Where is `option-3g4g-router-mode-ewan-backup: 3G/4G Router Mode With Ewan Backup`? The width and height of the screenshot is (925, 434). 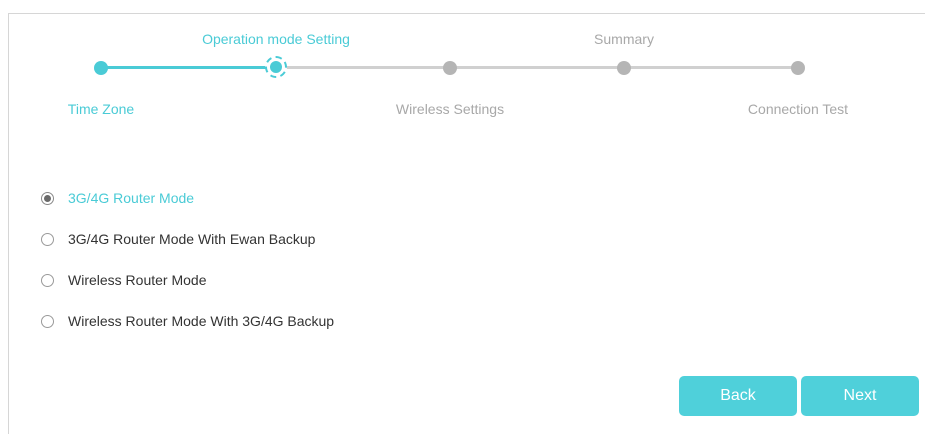
option-3g4g-router-mode-ewan-backup: 3G/4G Router Mode With Ewan Backup is located at coordinates (187, 239).